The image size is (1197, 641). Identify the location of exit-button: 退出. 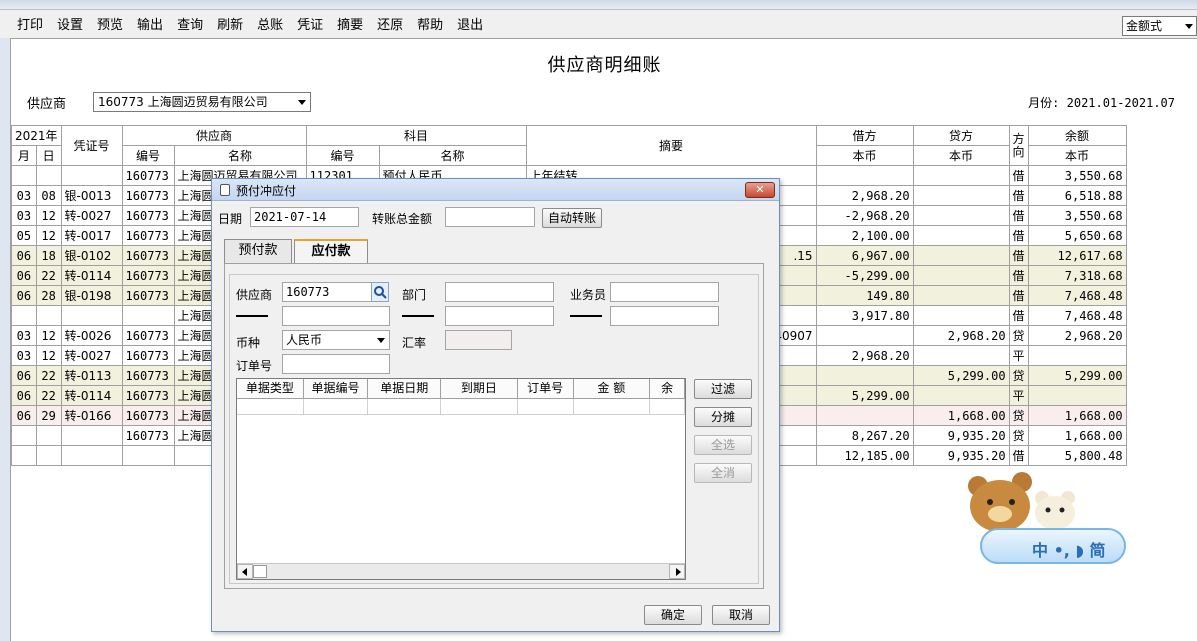
(470, 25).